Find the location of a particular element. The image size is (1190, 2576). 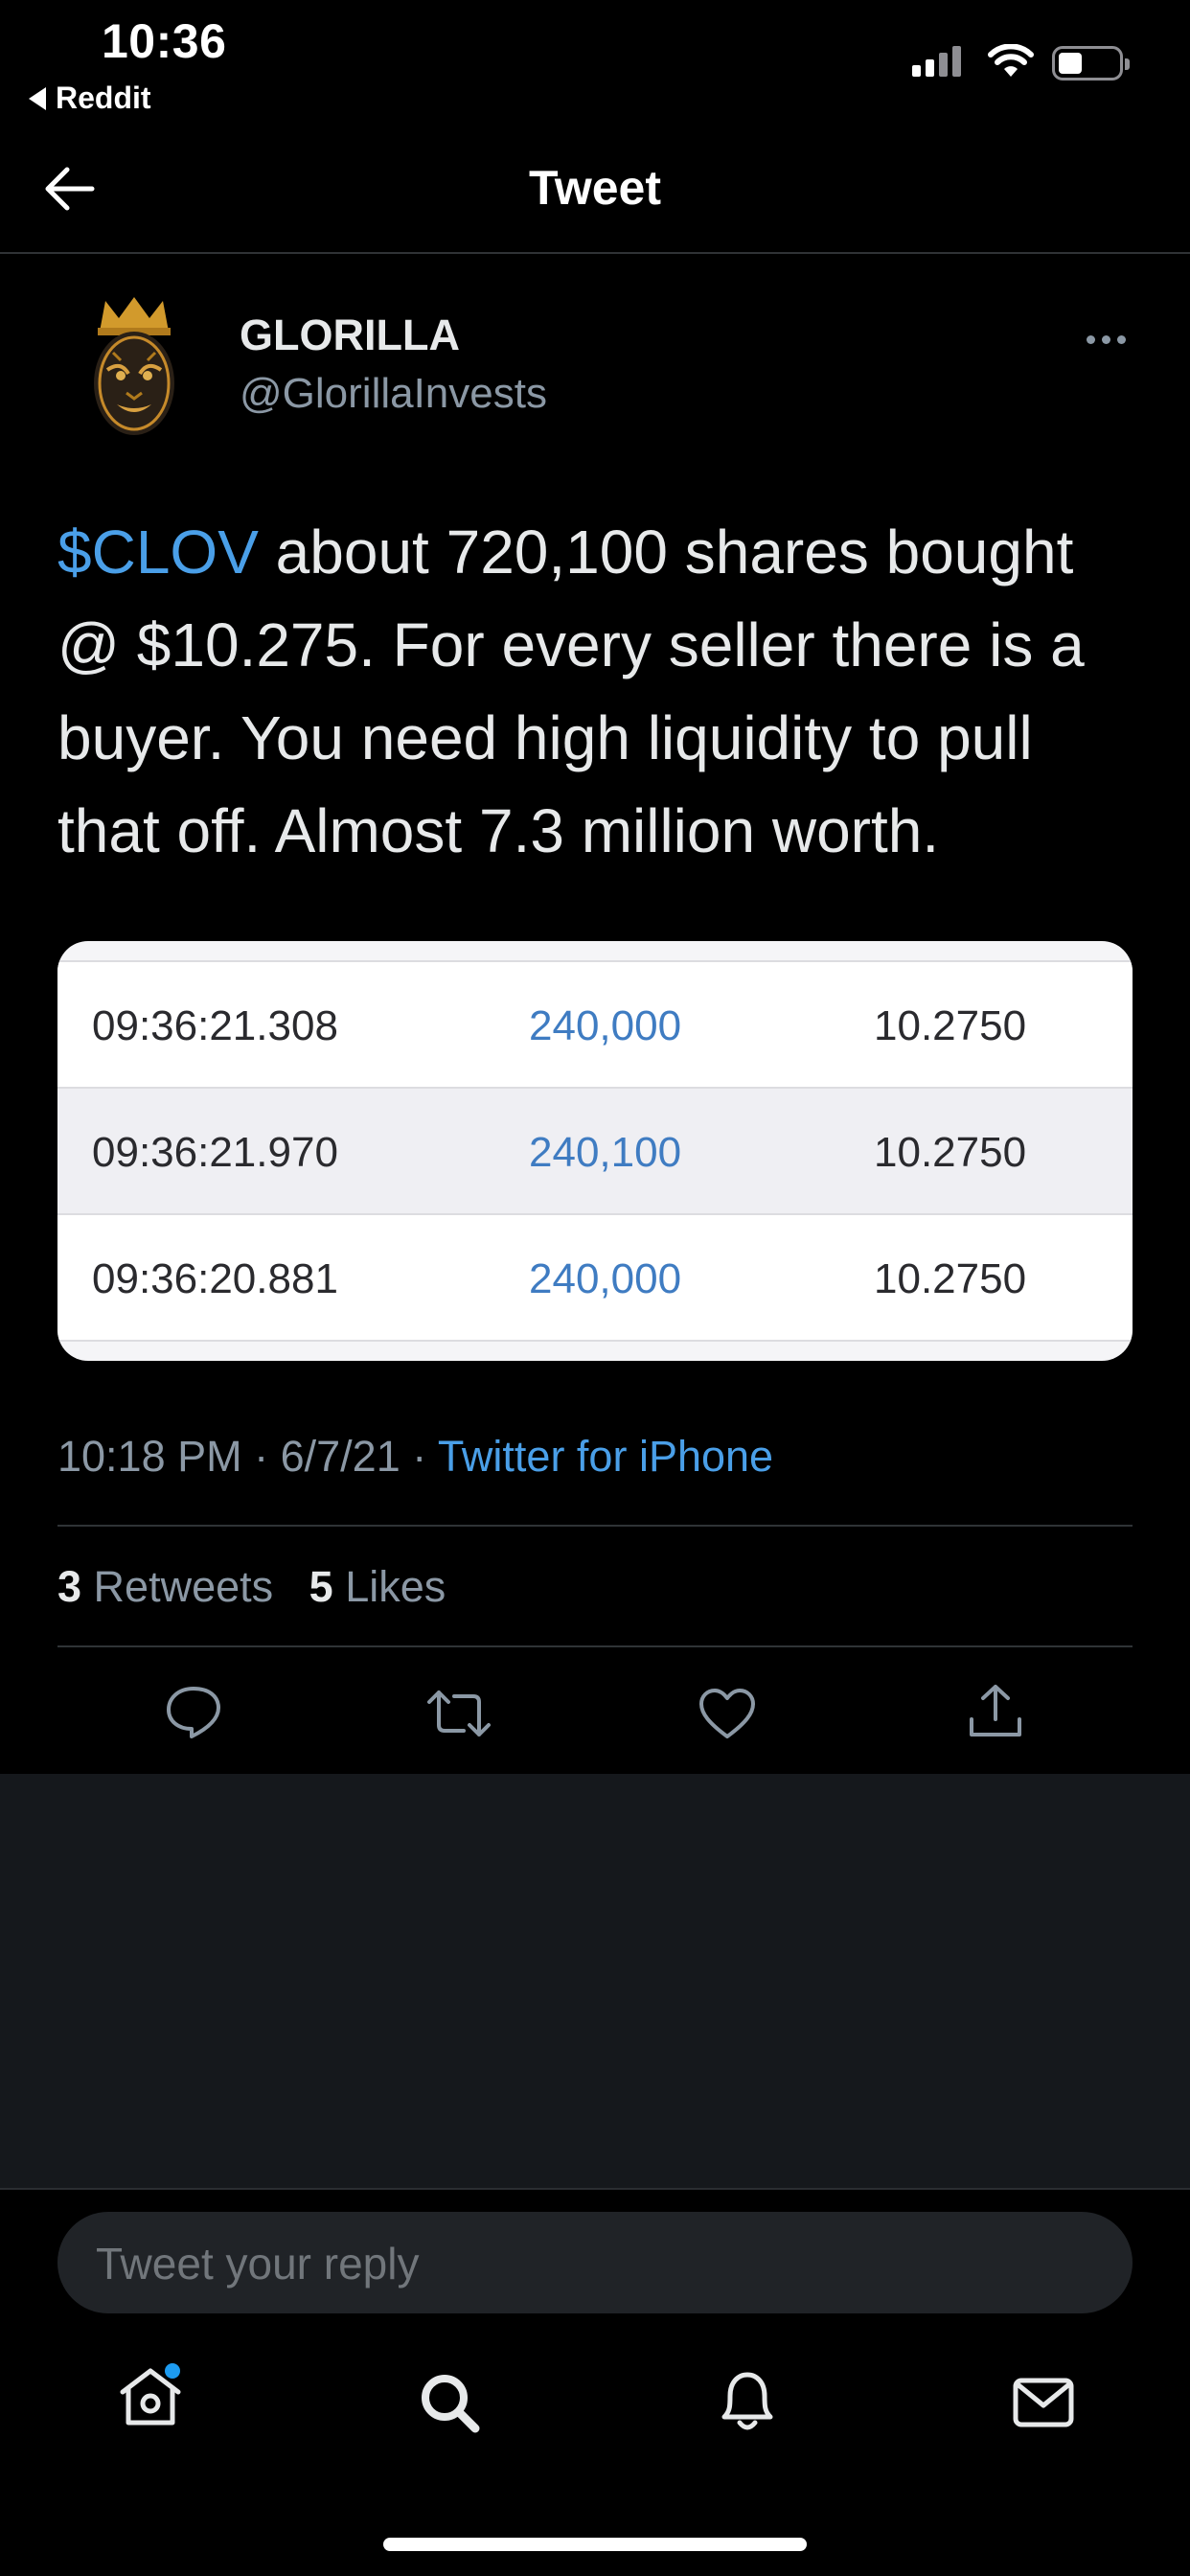

likes-count-link: 5 Likes is located at coordinates (378, 1586).